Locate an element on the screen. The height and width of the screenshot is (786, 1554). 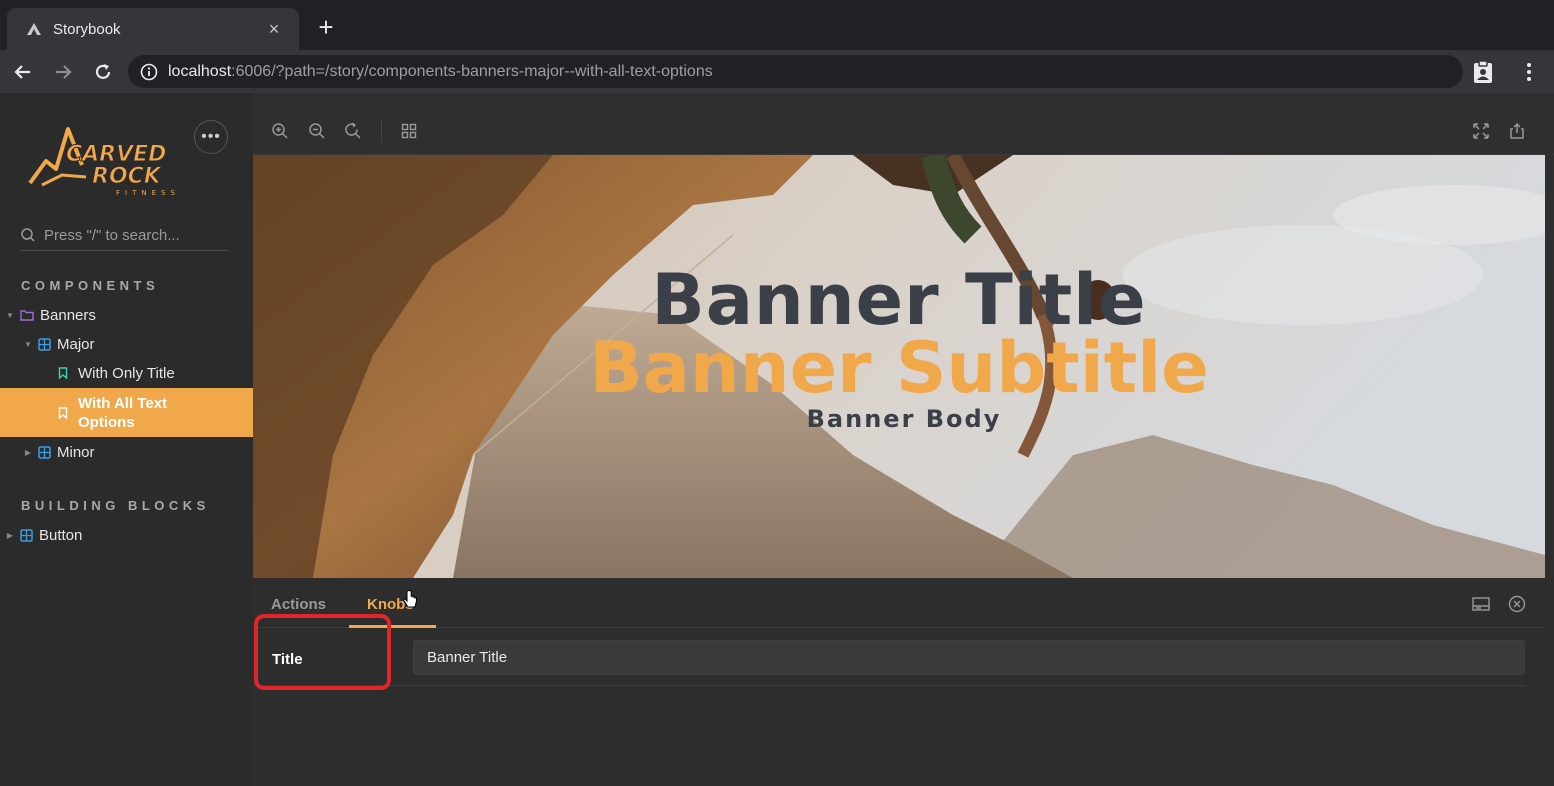
sidebar-search is located at coordinates (124, 235).